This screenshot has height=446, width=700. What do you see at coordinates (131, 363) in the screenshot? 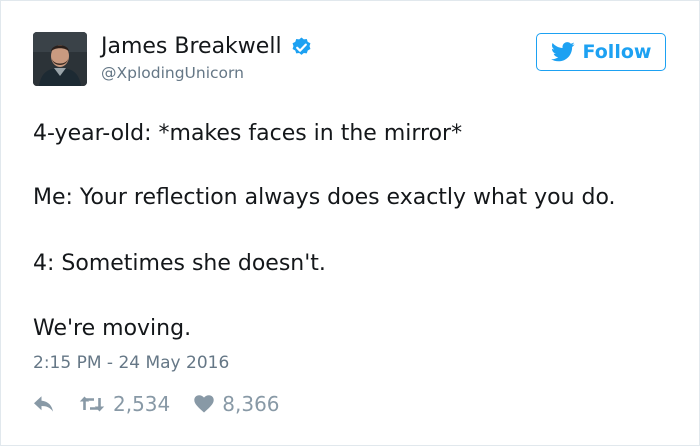
I see `tweet-timestamp: 2:15 PM - 24 May 2016` at bounding box center [131, 363].